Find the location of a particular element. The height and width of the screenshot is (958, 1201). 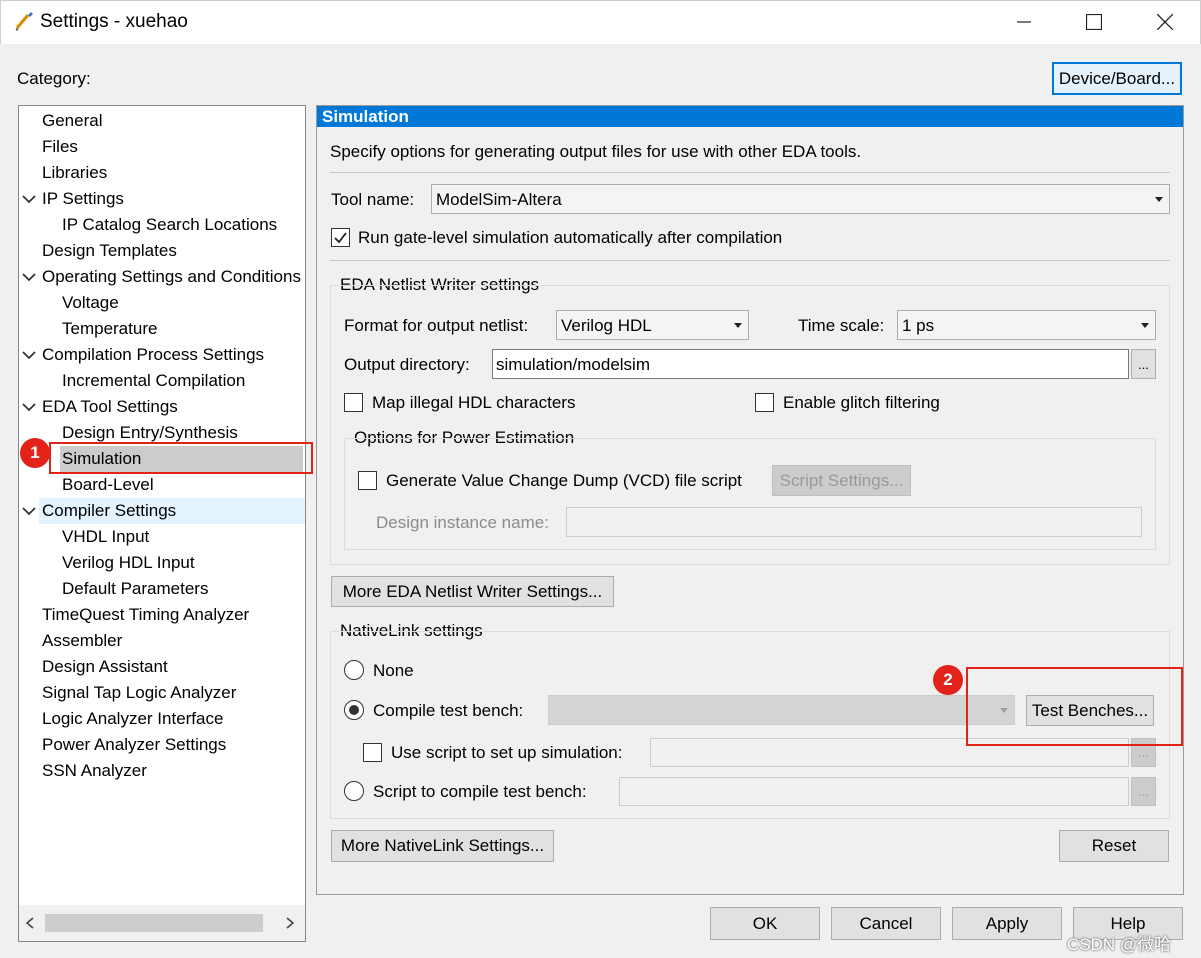

tree-item: VHDL Input is located at coordinates (162, 537).